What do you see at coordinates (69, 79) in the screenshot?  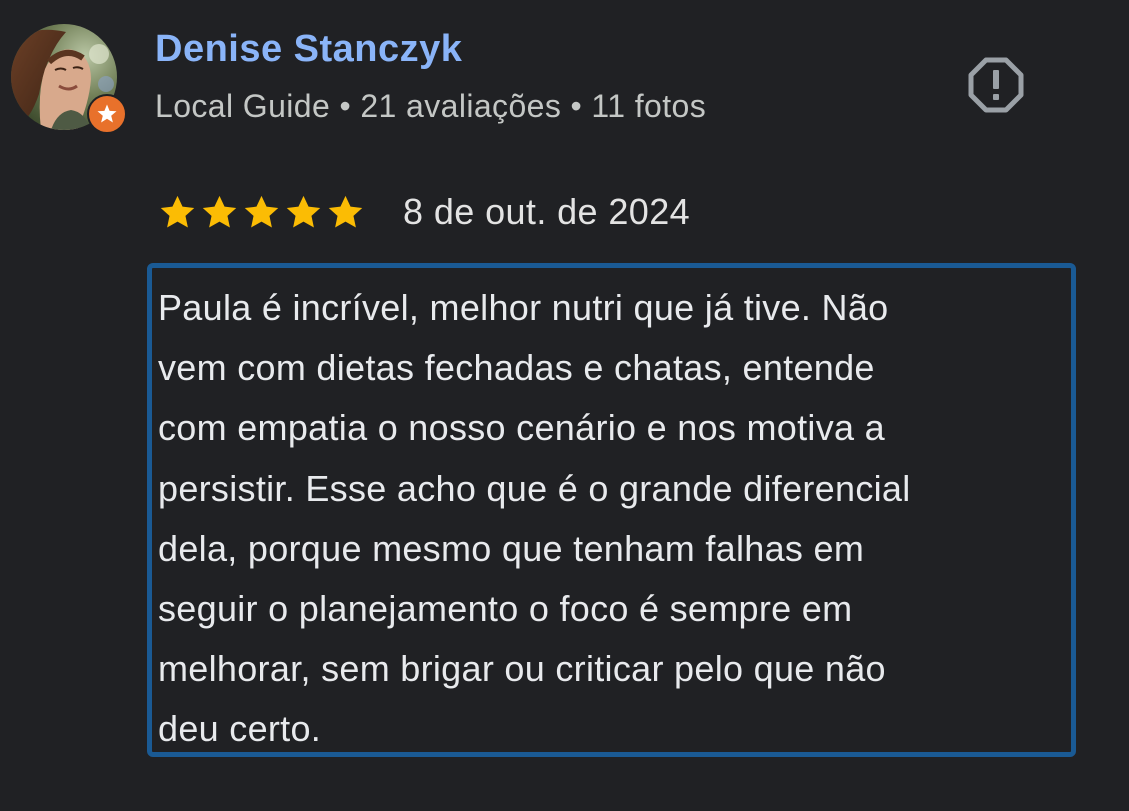 I see `reviewer-avatar` at bounding box center [69, 79].